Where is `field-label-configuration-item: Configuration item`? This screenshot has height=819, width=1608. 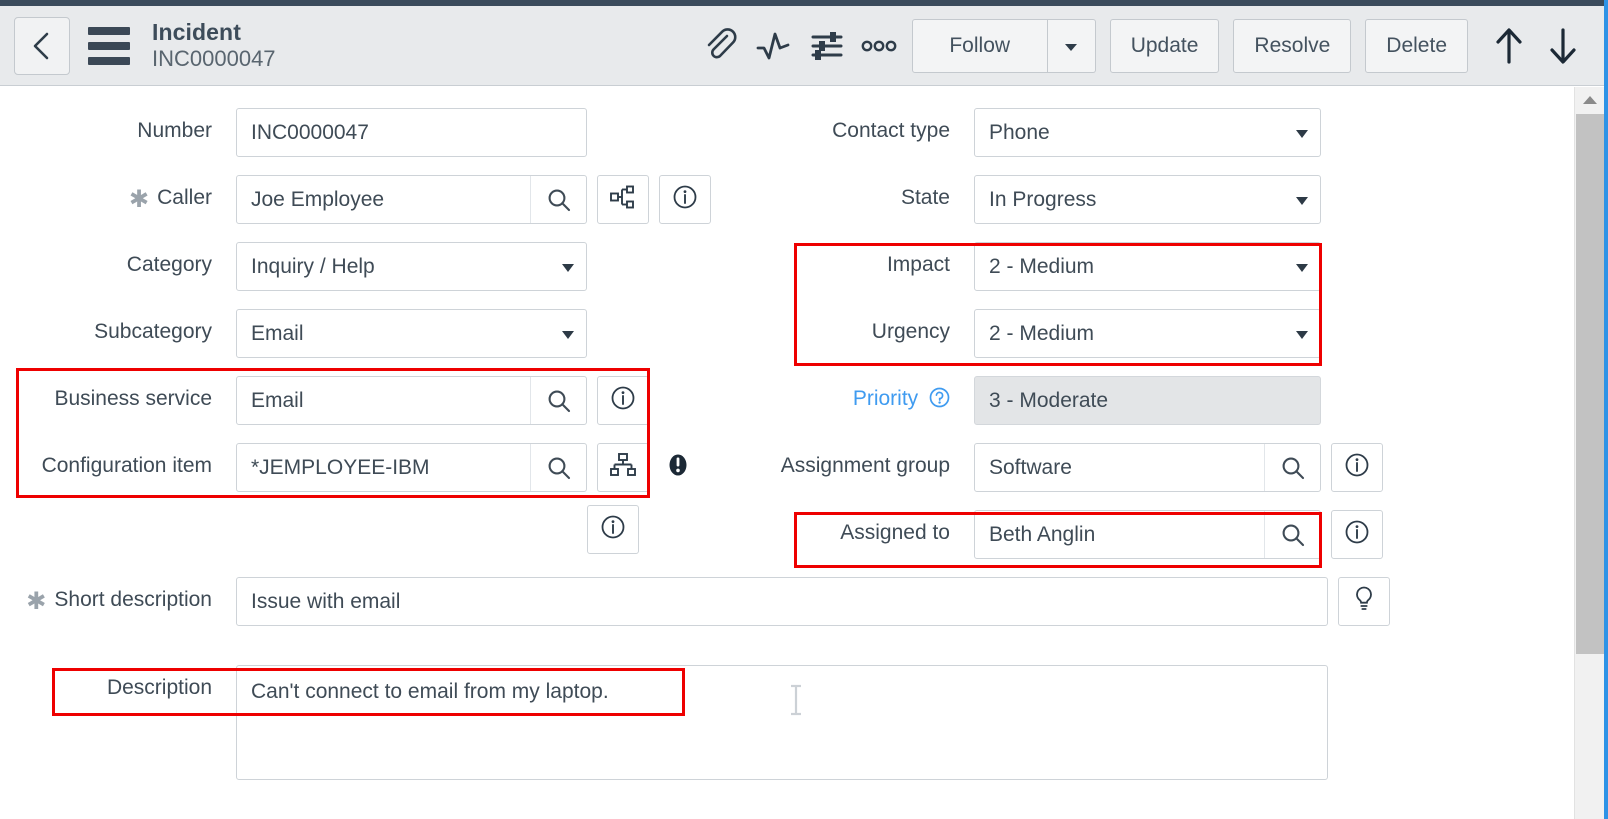
field-label-configuration-item: Configuration item is located at coordinates (126, 465).